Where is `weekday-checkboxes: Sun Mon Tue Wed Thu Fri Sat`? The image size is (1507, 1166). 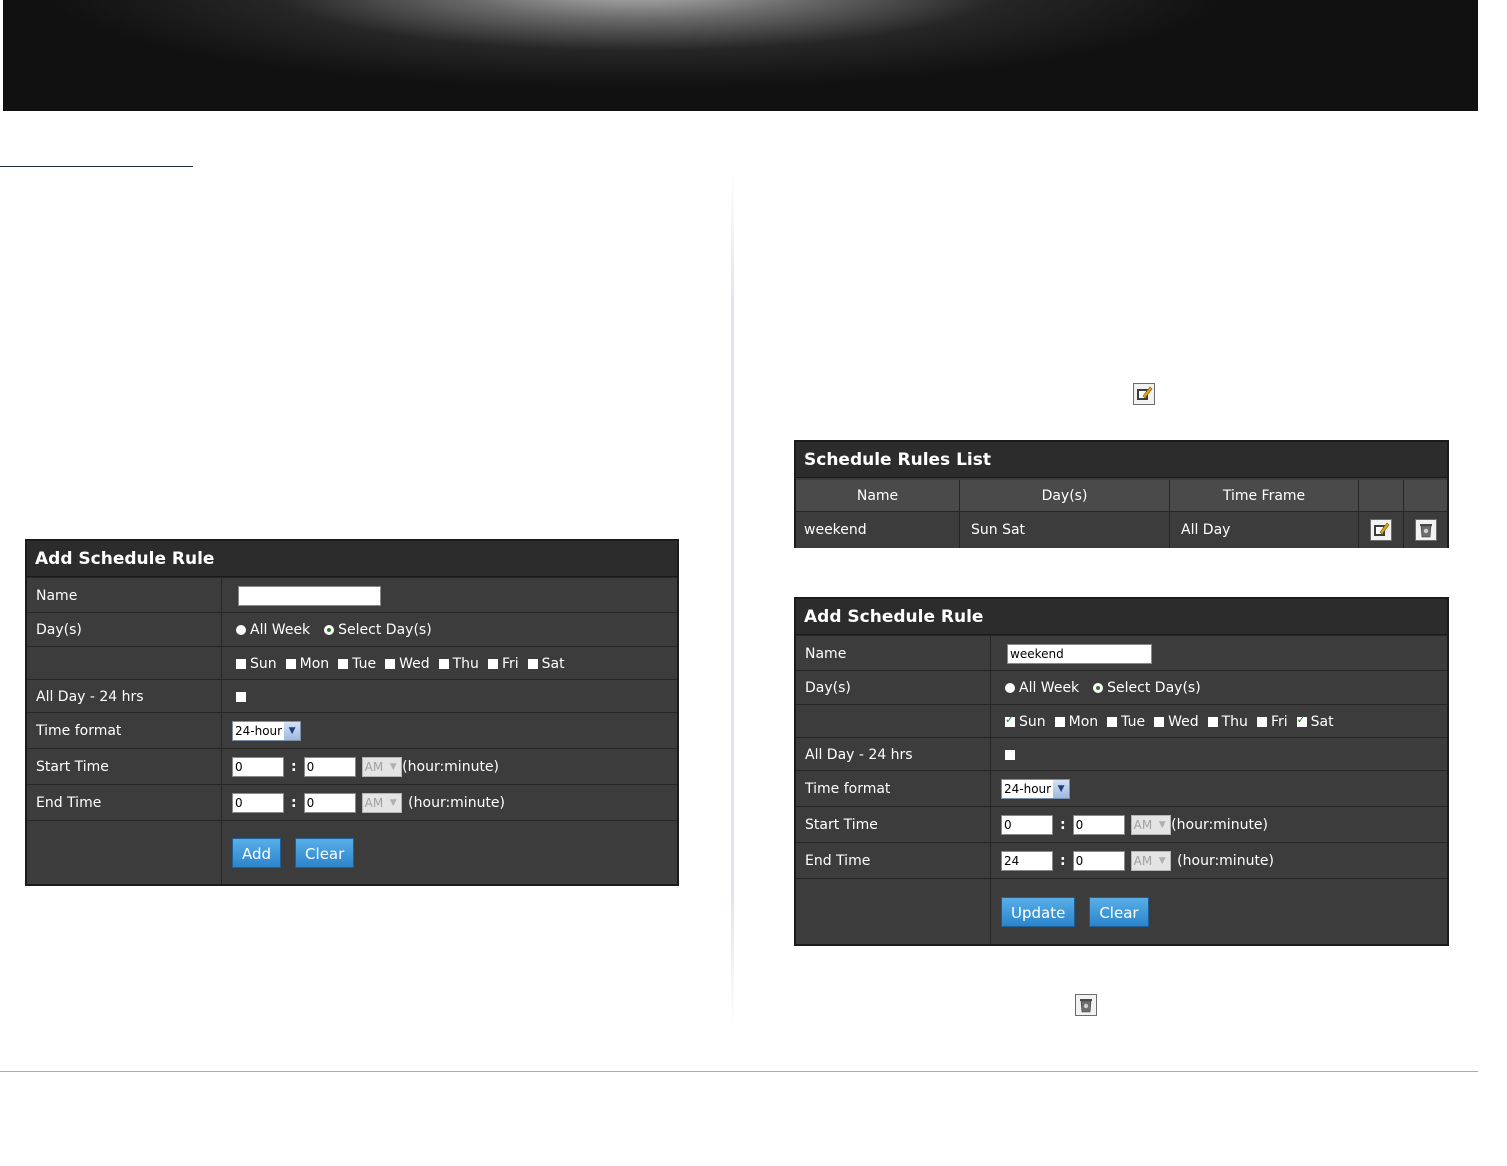
weekday-checkboxes: Sun Mon Tue Wed Thu Fri Sat is located at coordinates (456, 663).